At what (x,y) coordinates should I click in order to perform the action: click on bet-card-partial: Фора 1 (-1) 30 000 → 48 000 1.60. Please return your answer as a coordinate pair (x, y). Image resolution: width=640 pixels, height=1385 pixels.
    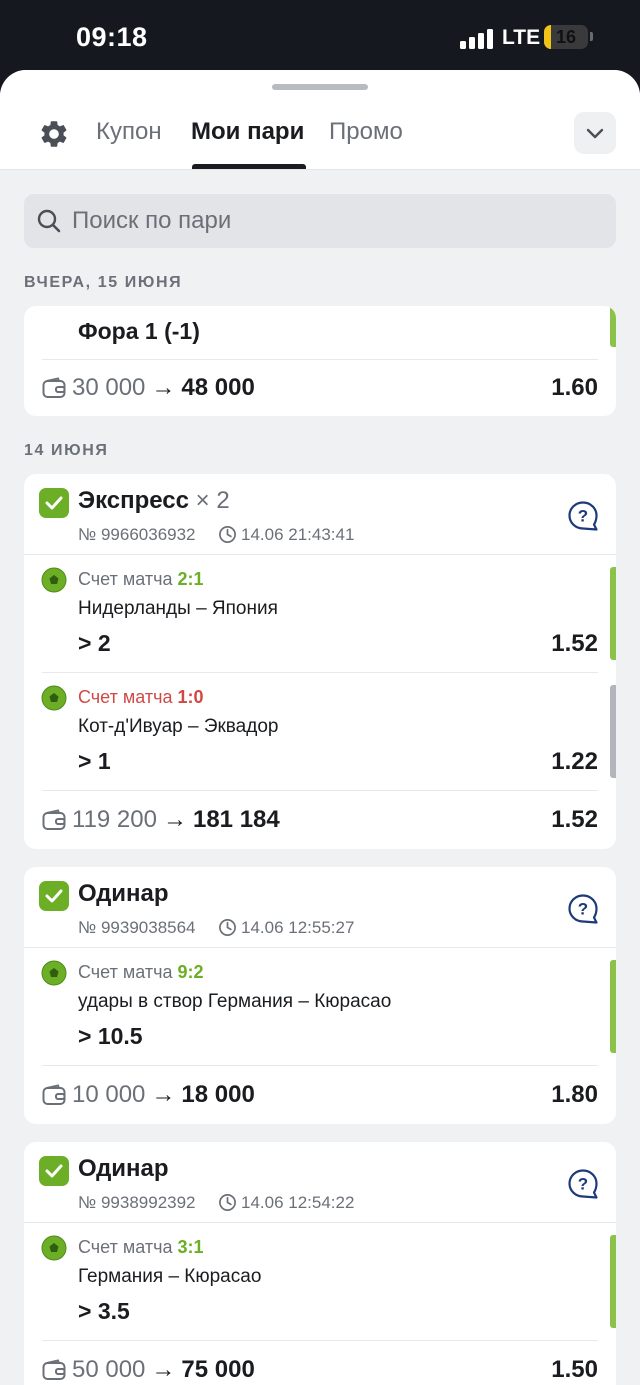
    Looking at the image, I should click on (320, 361).